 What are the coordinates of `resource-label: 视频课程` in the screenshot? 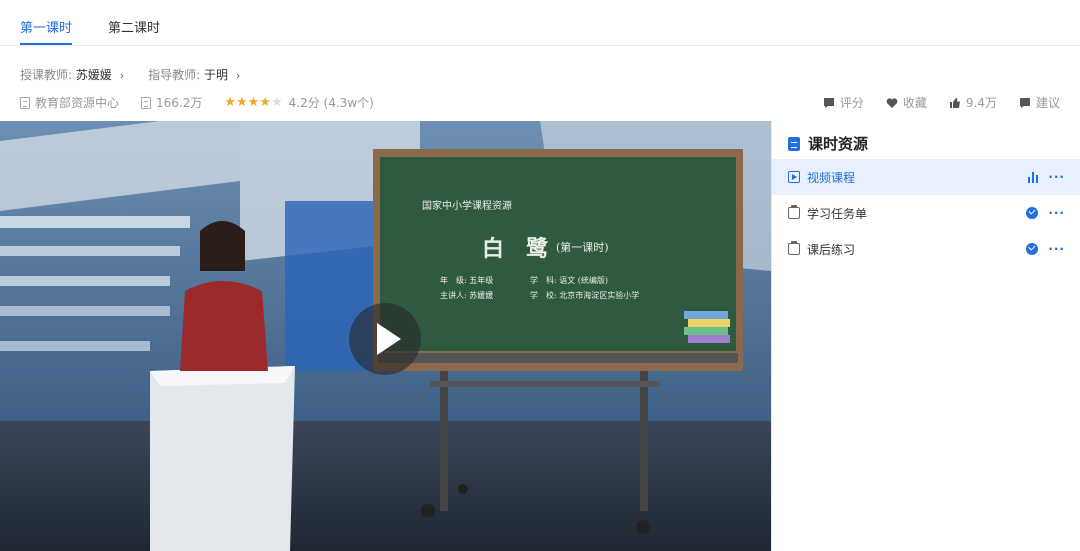 It's located at (831, 177).